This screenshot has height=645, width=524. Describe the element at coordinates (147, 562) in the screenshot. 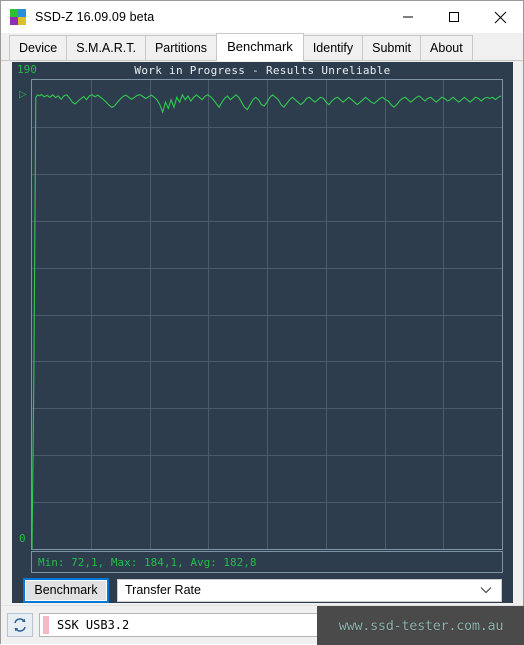

I see `benchmark-stats-text: Min: 72,1, Max: 184,1, Avg: 182,8` at that location.